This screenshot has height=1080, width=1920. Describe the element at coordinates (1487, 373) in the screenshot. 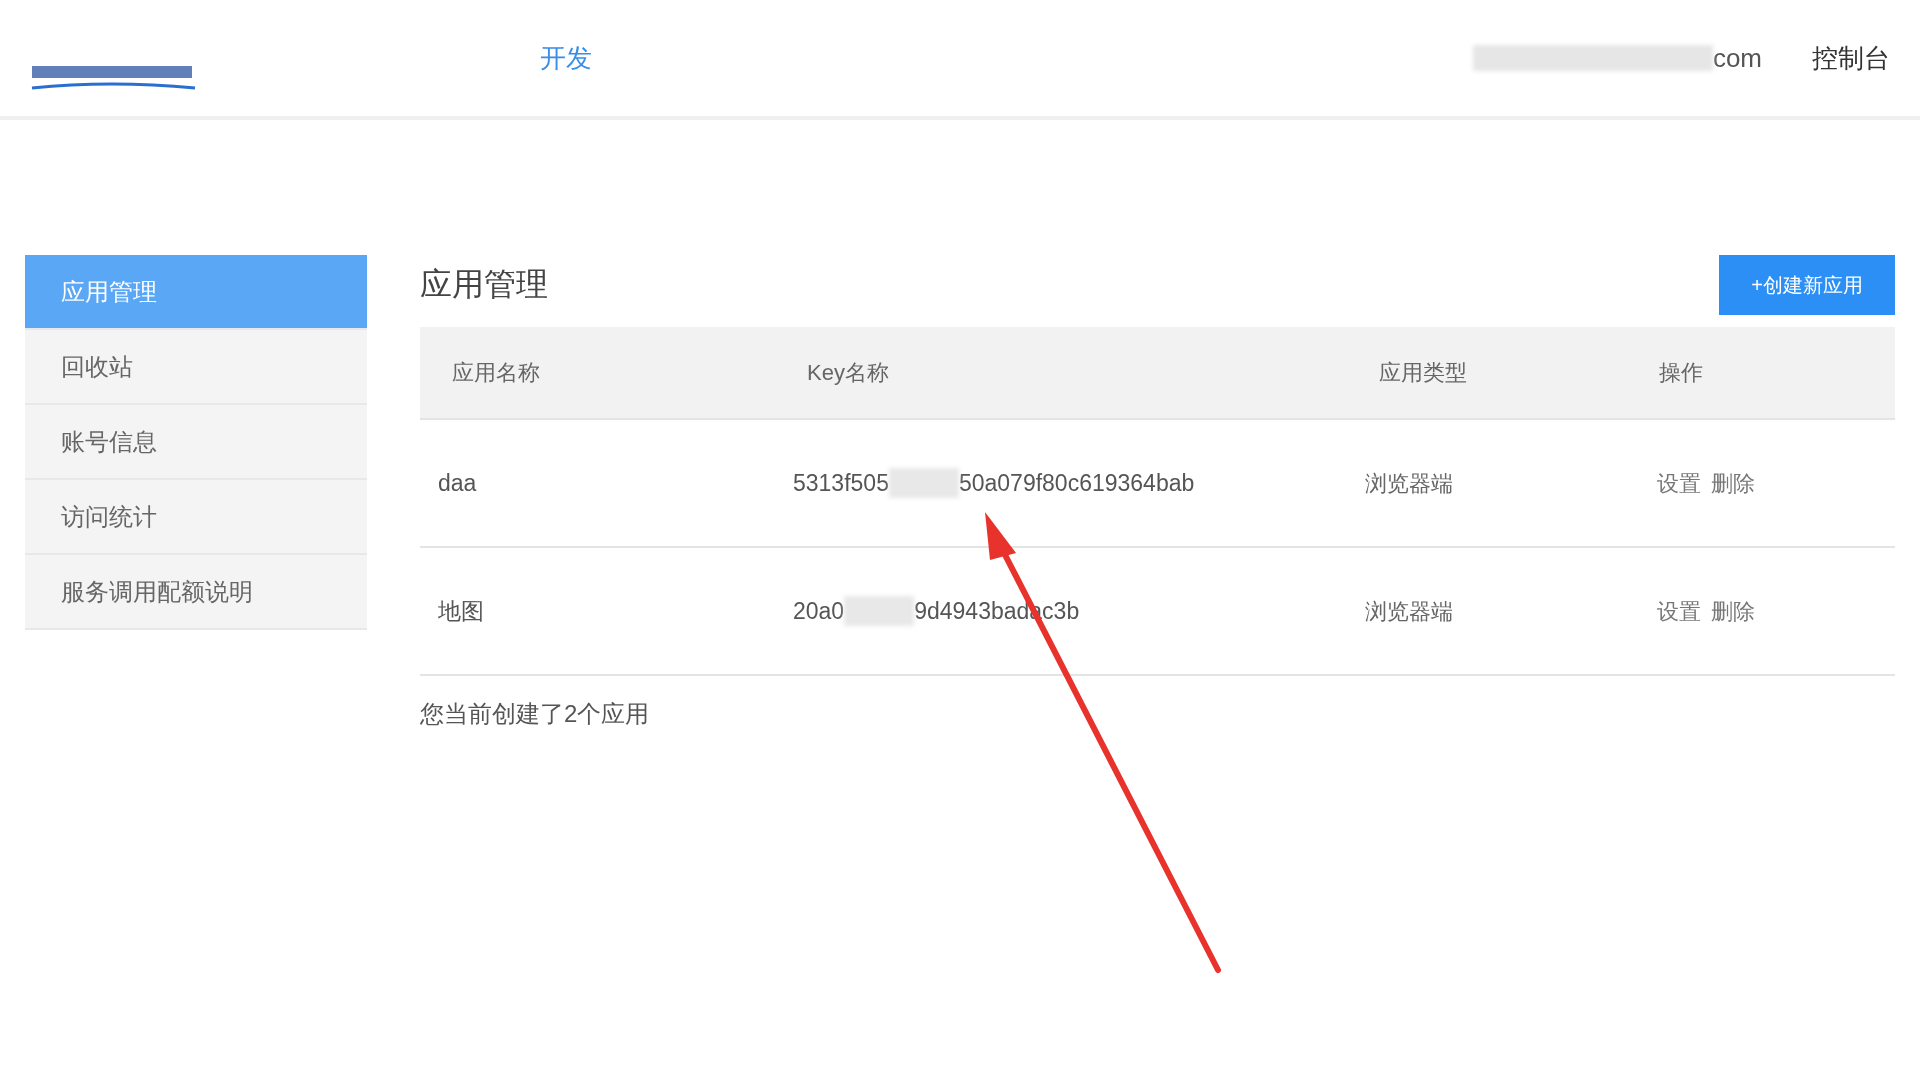

I see `column-header: 应用类型` at that location.